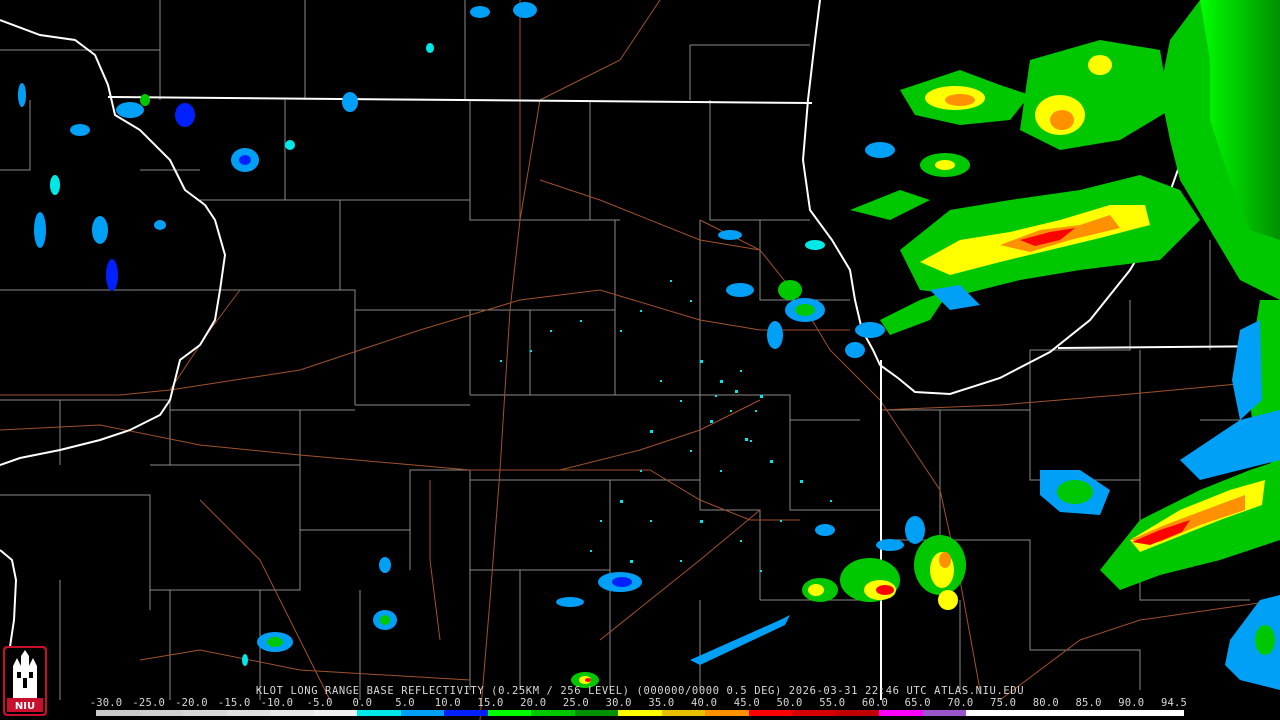 The width and height of the screenshot is (1280, 720). I want to click on colorbar-tick-label: 0.0, so click(362, 703).